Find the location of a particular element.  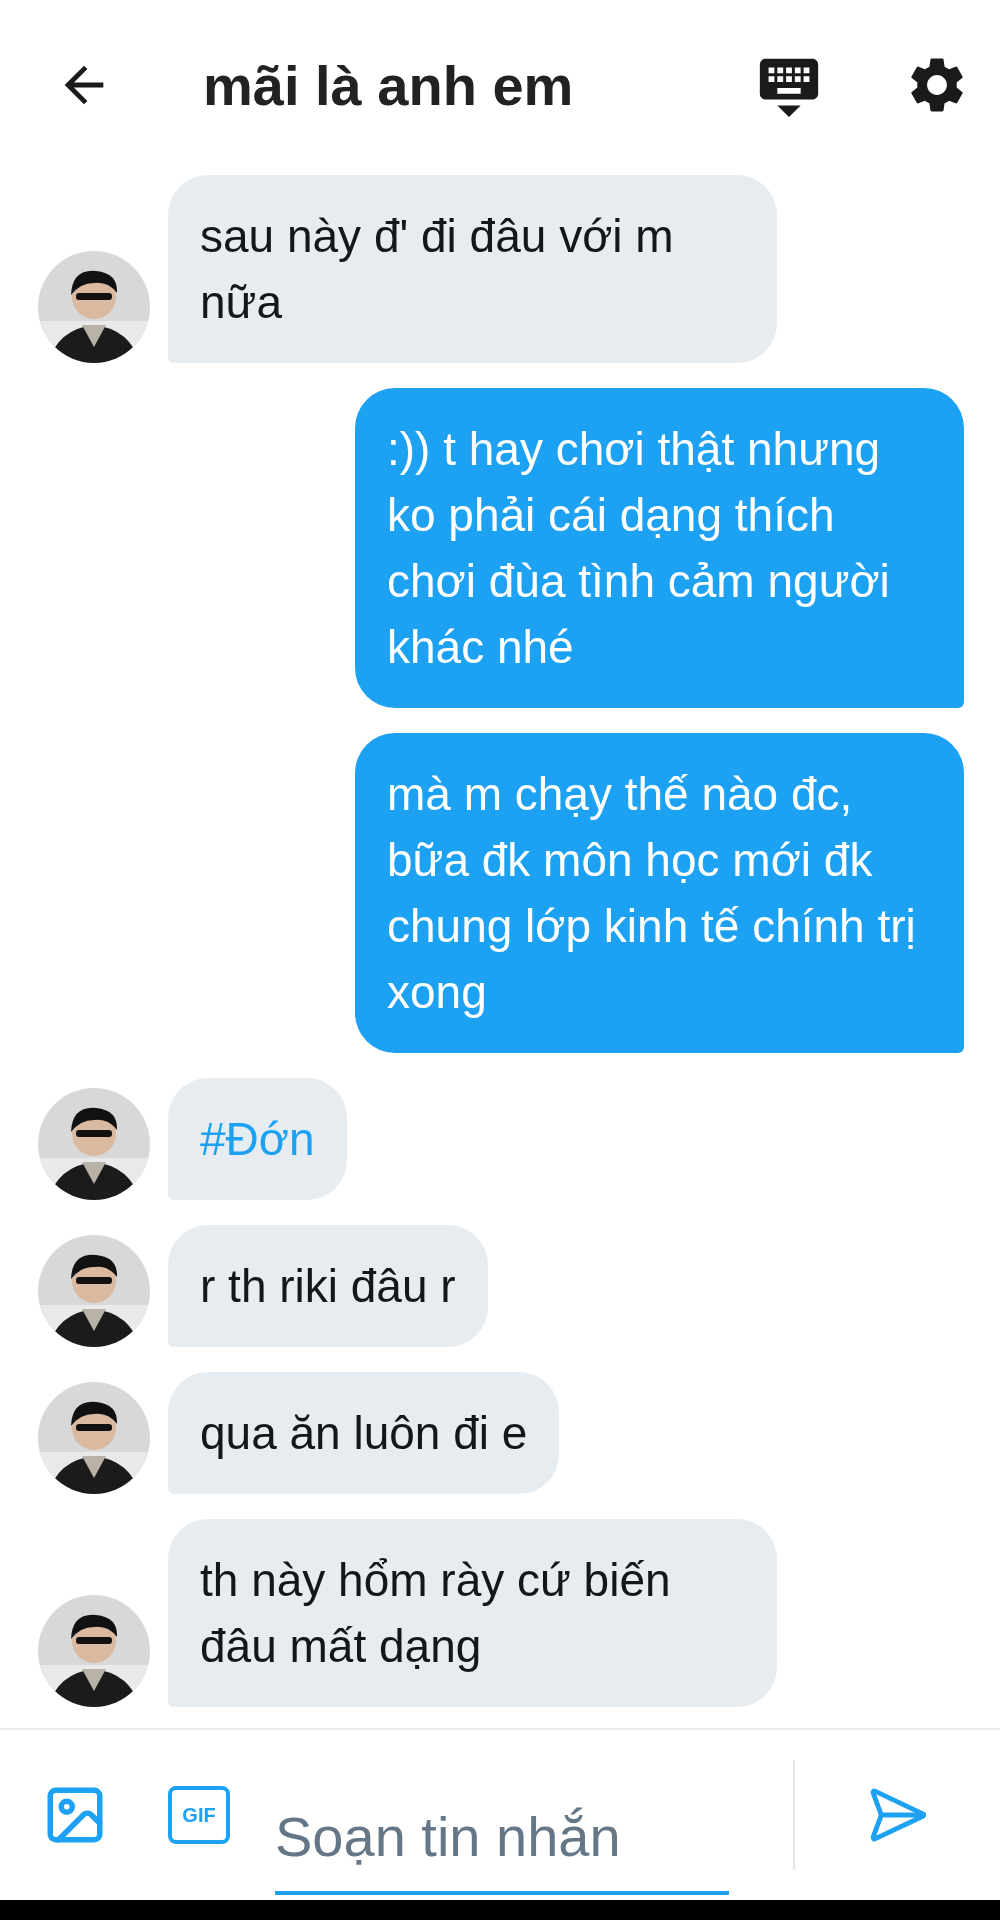

message-input-field: Soạn tin nhắn is located at coordinates (502, 1838).